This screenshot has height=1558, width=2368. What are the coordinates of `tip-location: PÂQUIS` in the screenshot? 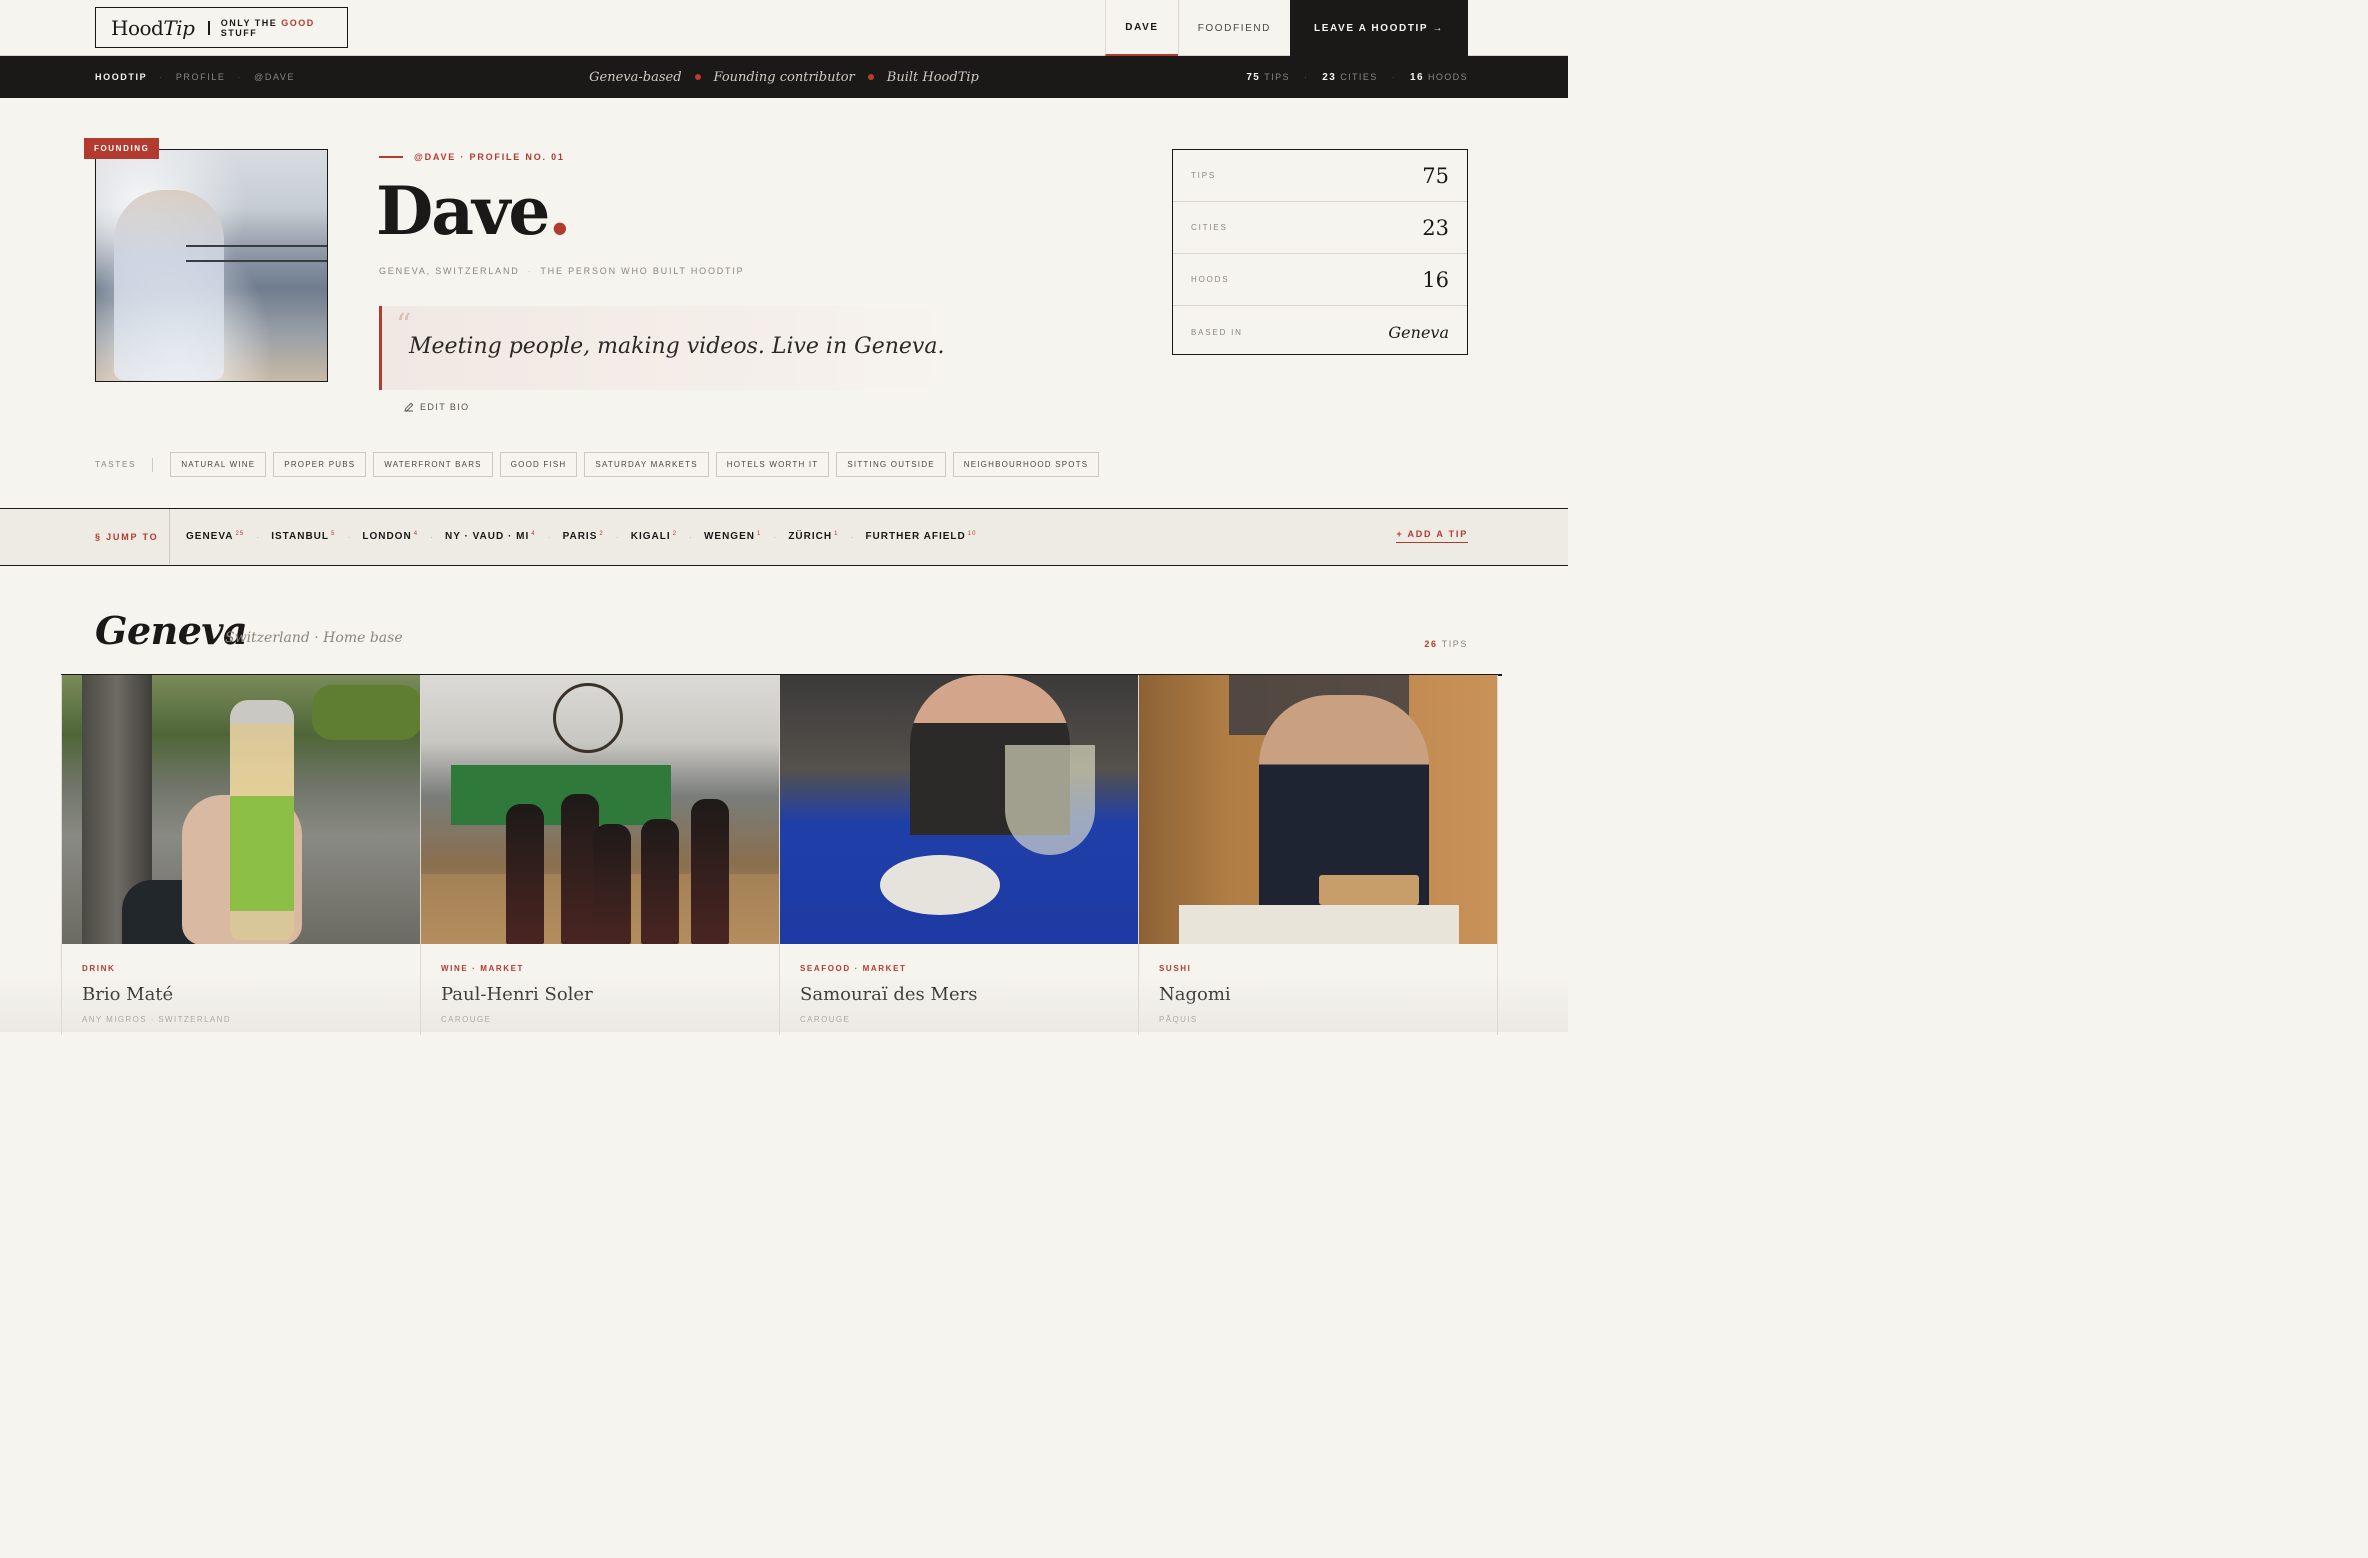 It's located at (1178, 1019).